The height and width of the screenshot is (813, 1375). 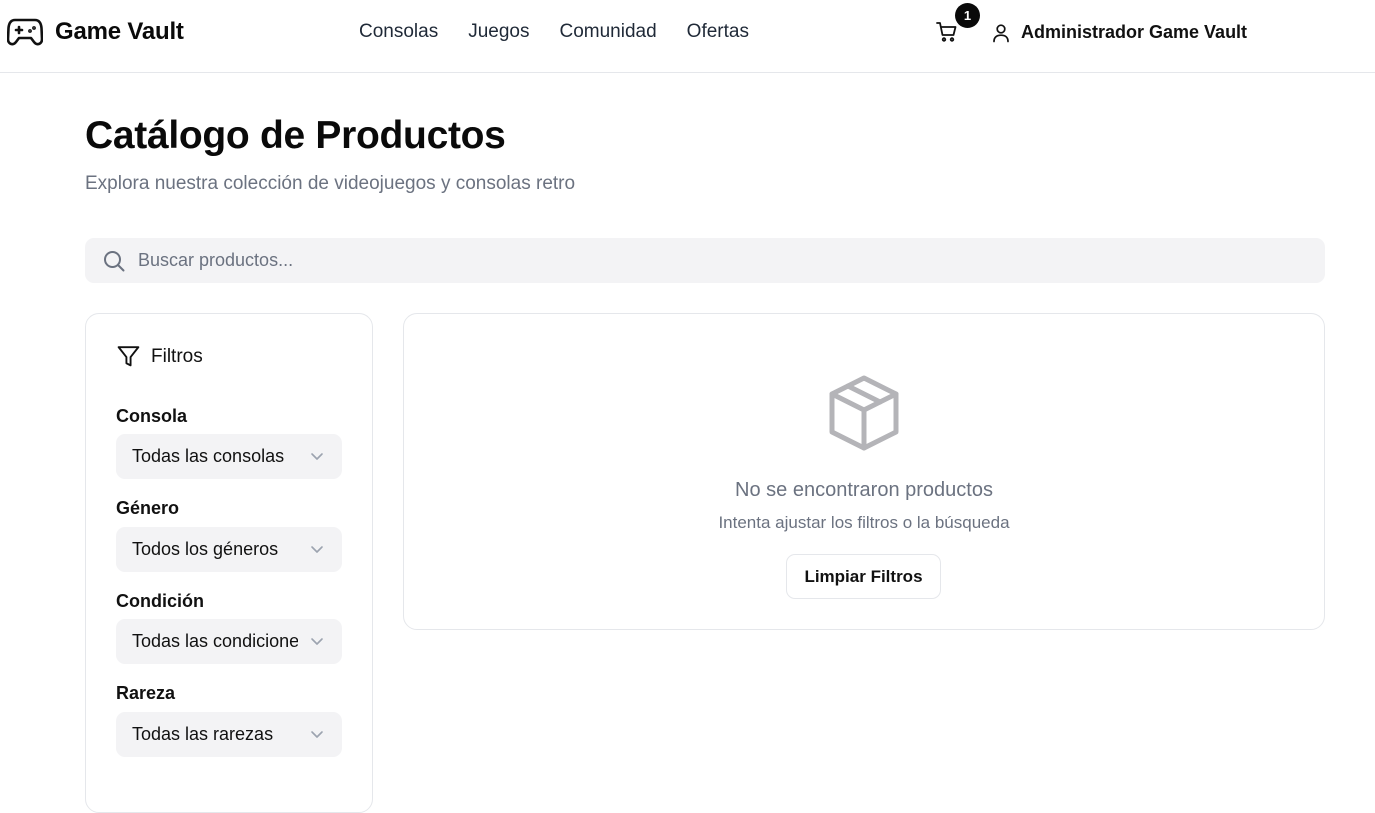 What do you see at coordinates (215, 641) in the screenshot?
I see `condicion-select-value: Todas las condiciones` at bounding box center [215, 641].